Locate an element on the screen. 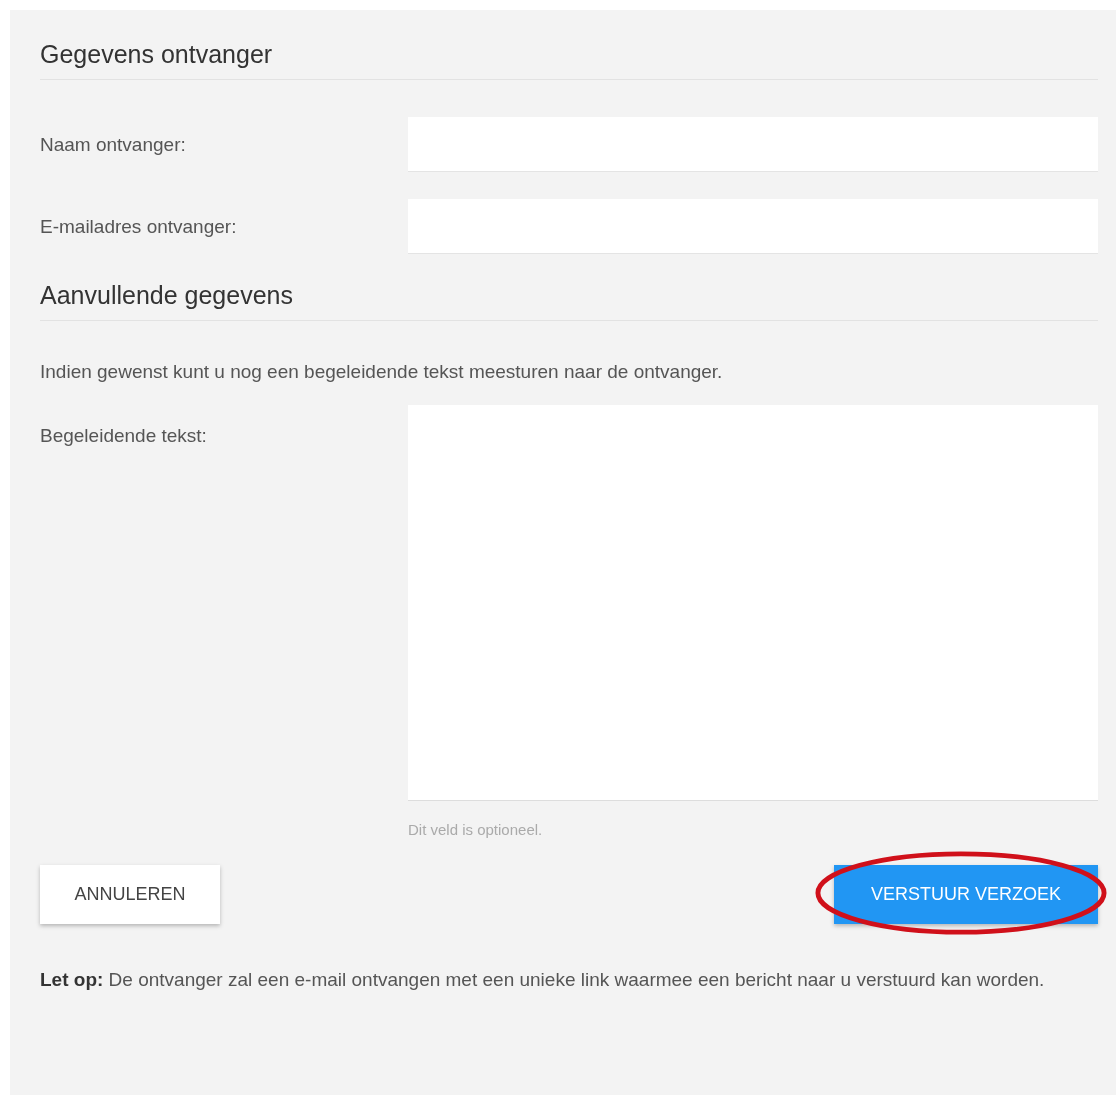 Image resolution: width=1116 pixels, height=1095 pixels. cancel-button: ANNULEREN is located at coordinates (130, 894).